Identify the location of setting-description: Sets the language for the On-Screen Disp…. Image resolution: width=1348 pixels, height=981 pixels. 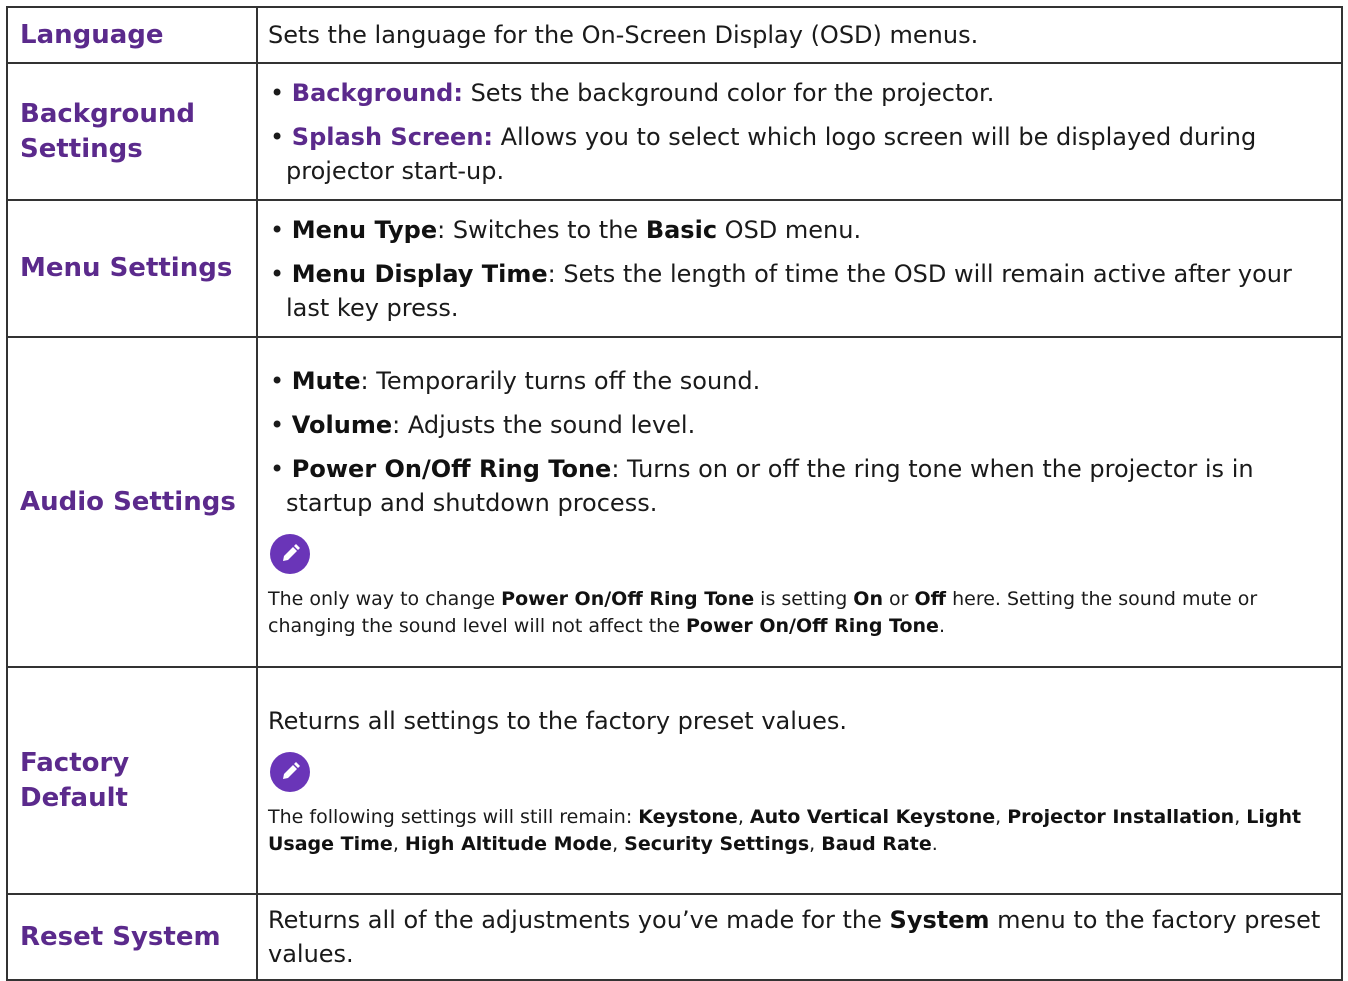
(799, 35).